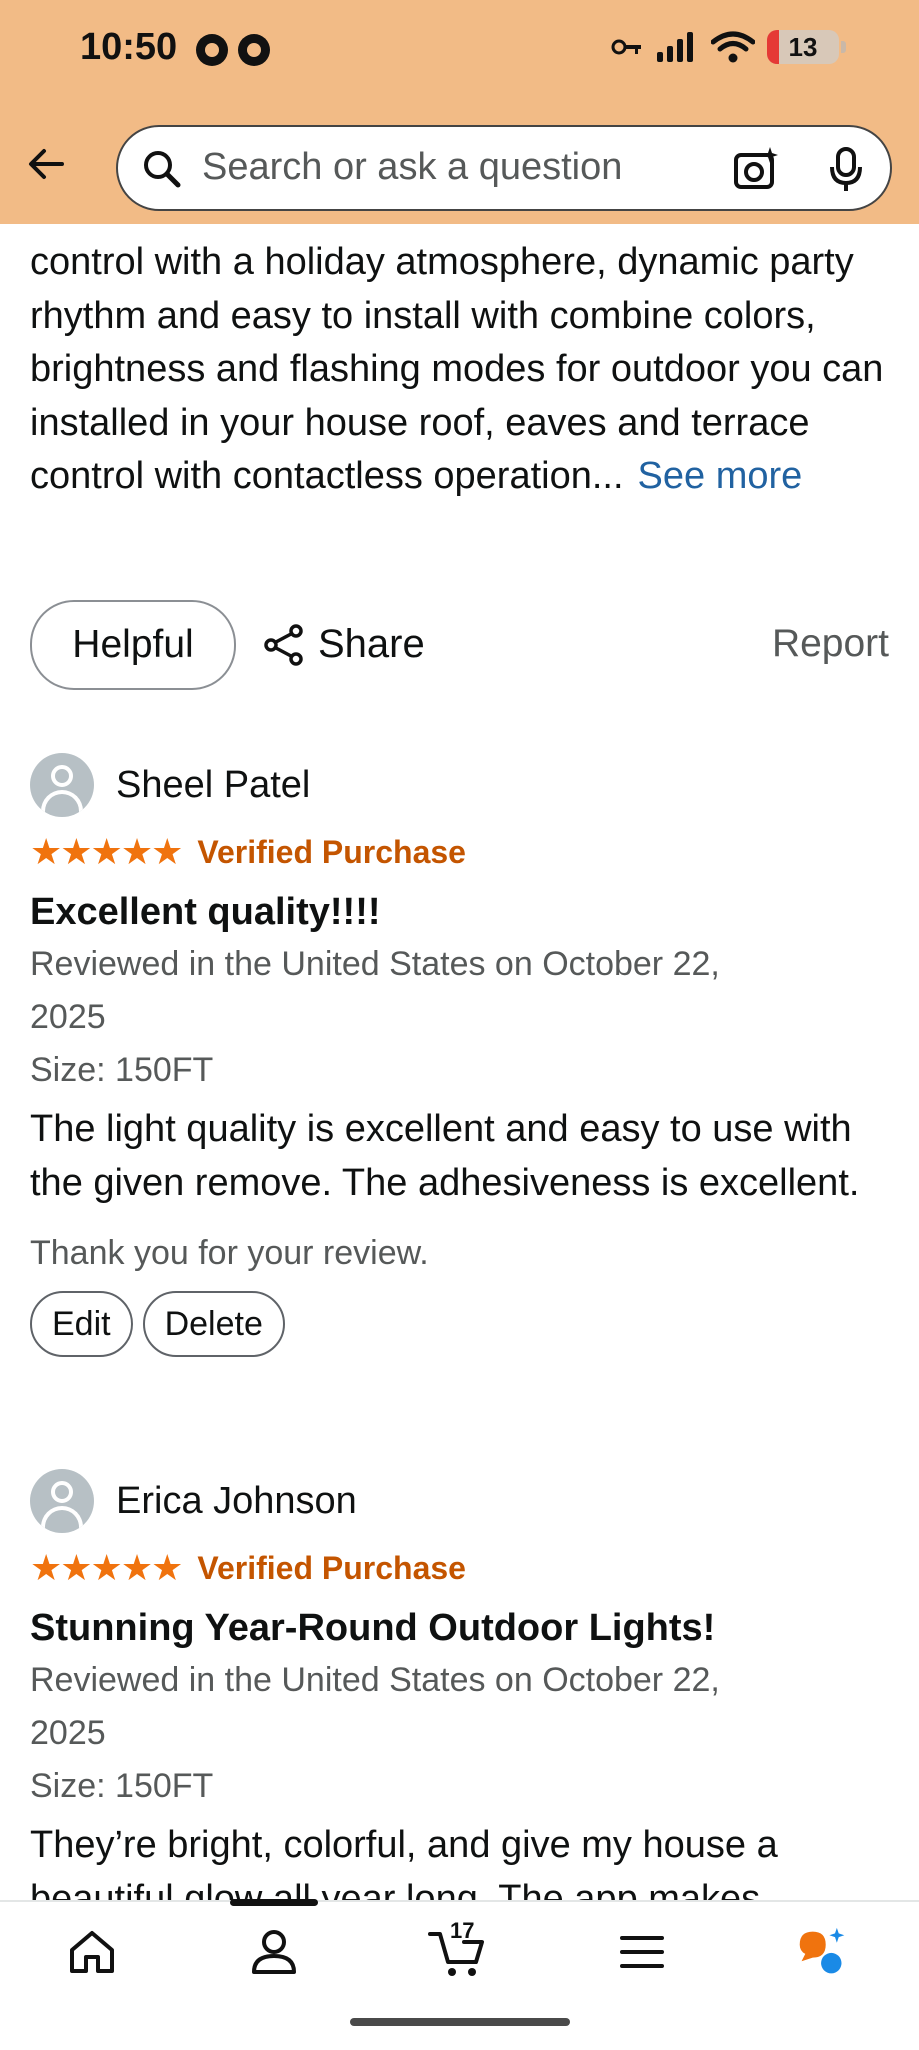  Describe the element at coordinates (461, 1501) in the screenshot. I see `reviewer: Erica Johnson` at that location.